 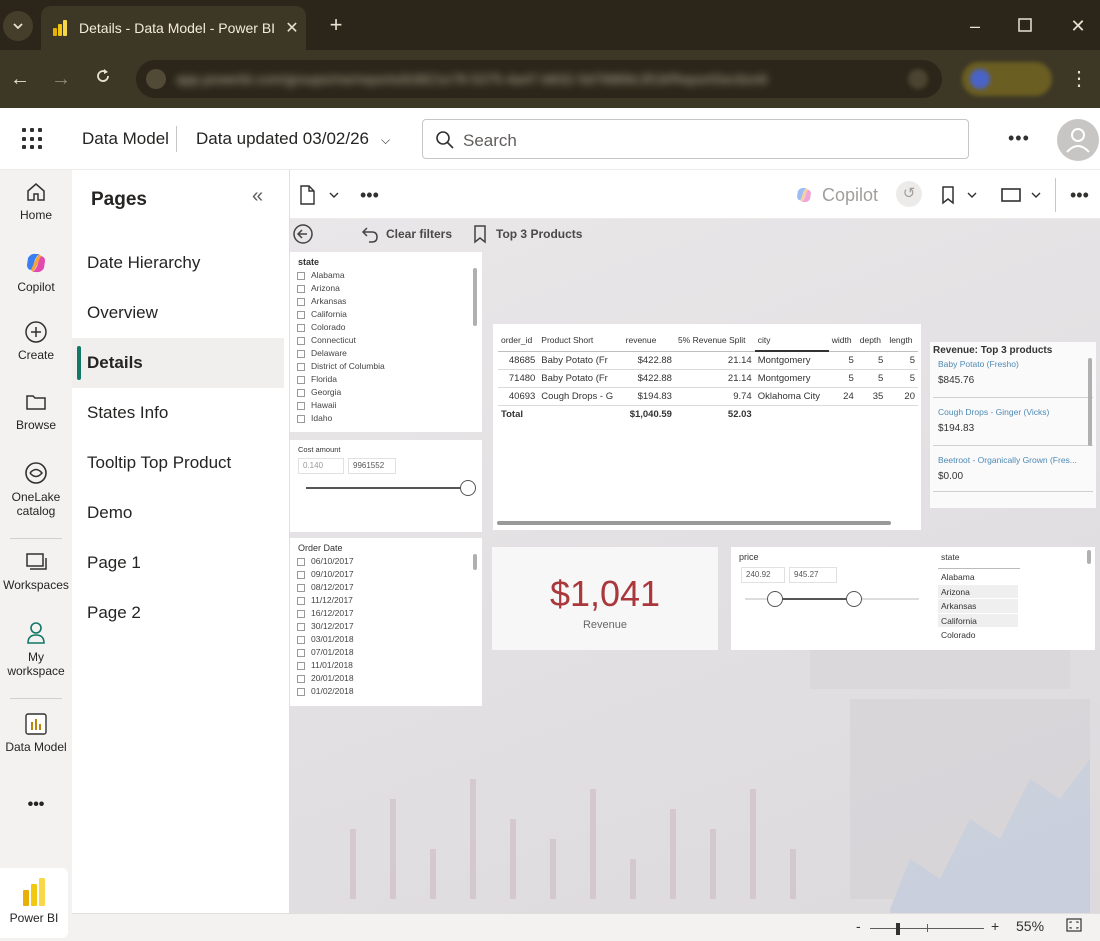 What do you see at coordinates (341, 275) in the screenshot?
I see `state-option: Alabama` at bounding box center [341, 275].